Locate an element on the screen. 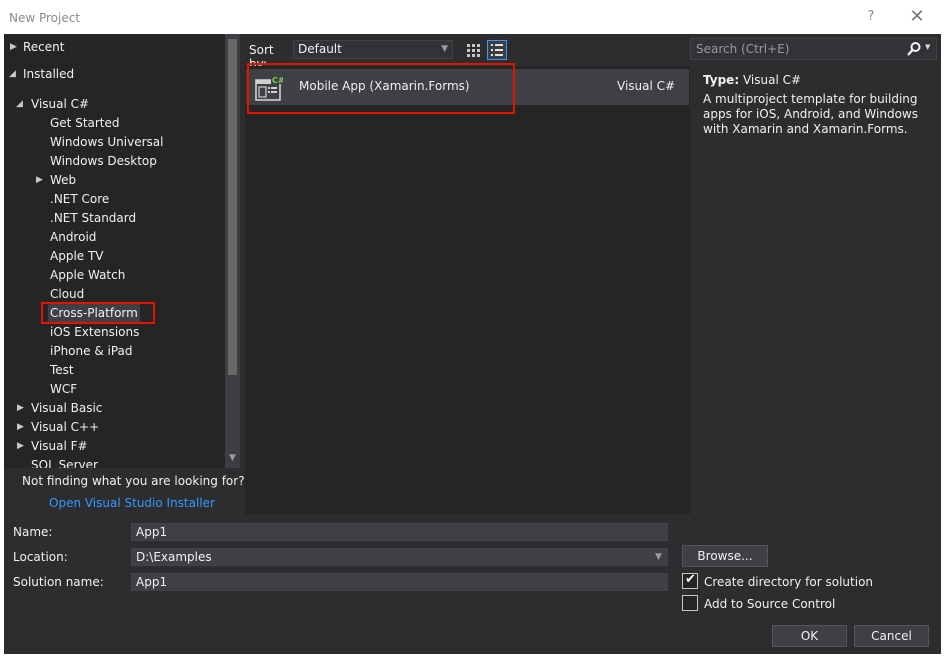  sort-value: Default is located at coordinates (320, 49).